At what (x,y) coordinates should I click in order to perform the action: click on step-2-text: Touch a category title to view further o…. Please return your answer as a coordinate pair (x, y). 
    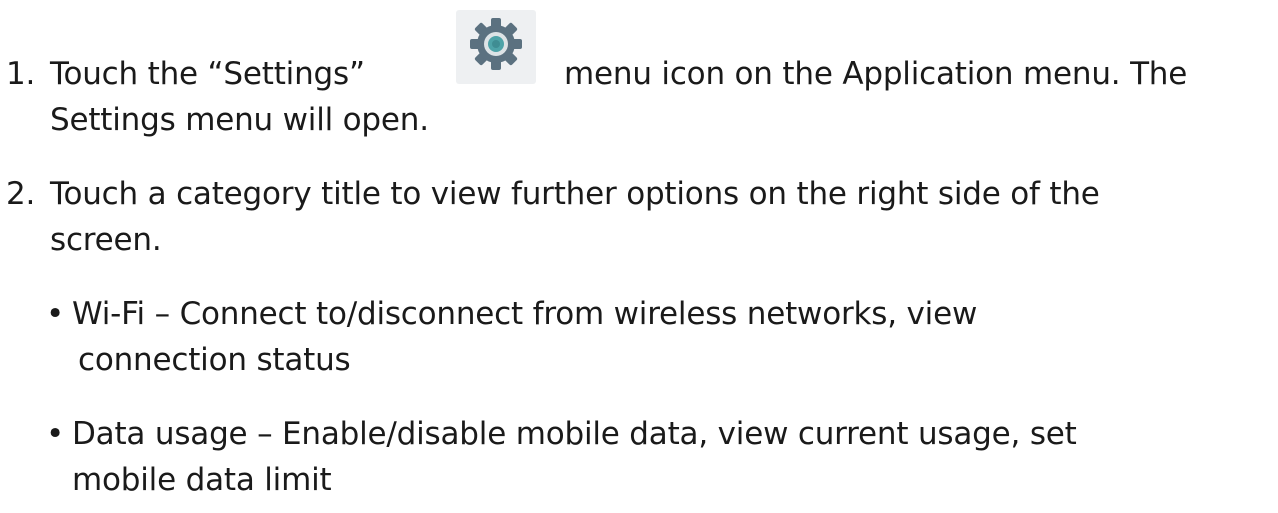
    Looking at the image, I should click on (575, 194).